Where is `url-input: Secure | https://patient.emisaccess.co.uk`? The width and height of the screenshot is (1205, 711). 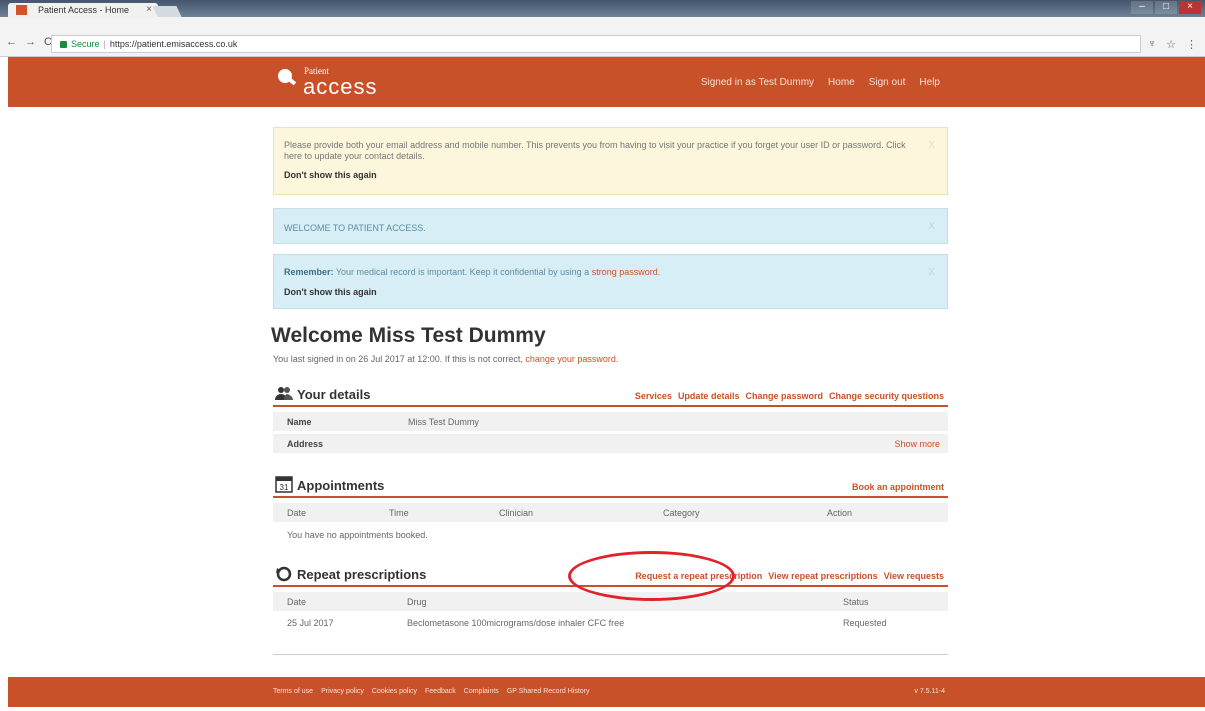
url-input: Secure | https://patient.emisaccess.co.uk is located at coordinates (596, 44).